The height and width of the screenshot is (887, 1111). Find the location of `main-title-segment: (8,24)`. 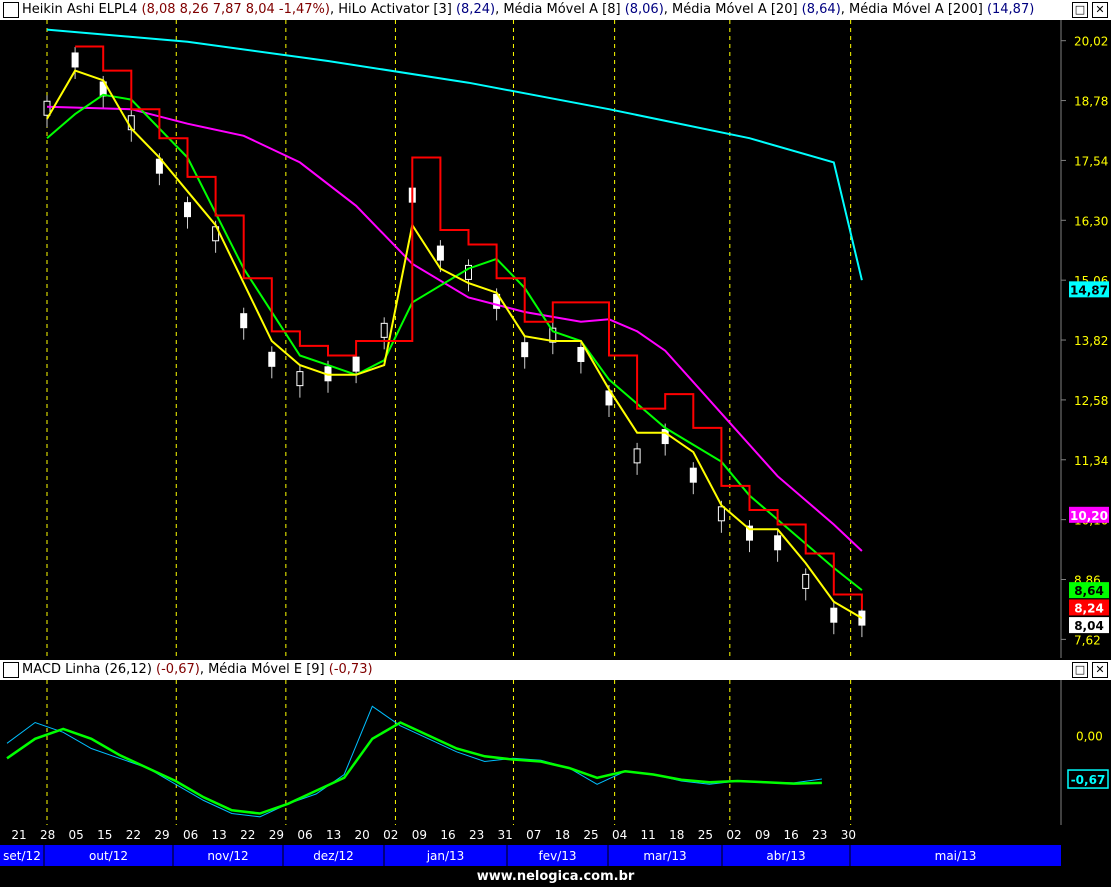

main-title-segment: (8,24) is located at coordinates (475, 9).